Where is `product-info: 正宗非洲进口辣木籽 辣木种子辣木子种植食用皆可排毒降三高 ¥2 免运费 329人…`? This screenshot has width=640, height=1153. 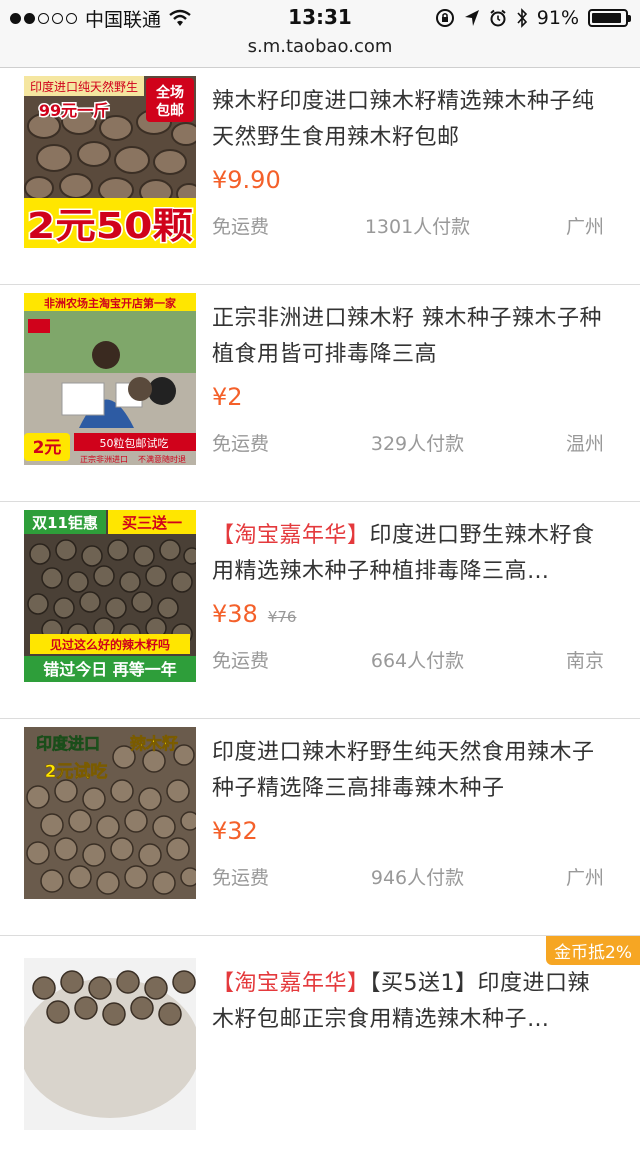
product-info: 正宗非洲进口辣木籽 辣木种子辣木子种植食用皆可排毒降三高 ¥2 免运费 329人… is located at coordinates (408, 378).